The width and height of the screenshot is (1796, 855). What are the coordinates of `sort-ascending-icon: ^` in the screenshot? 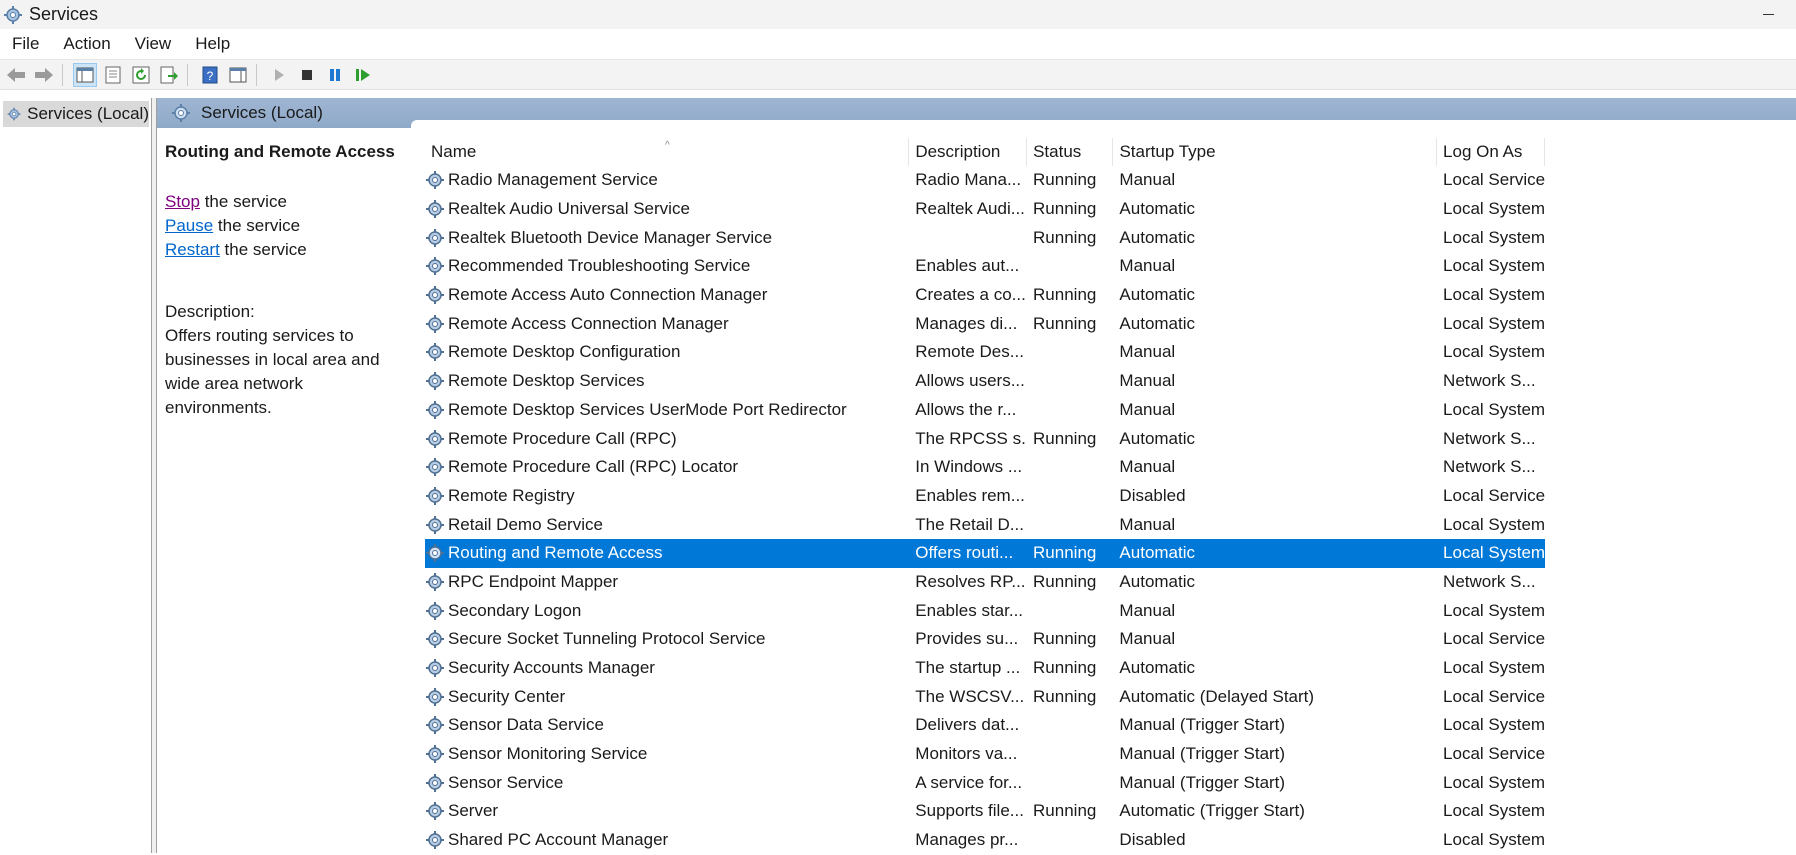 It's located at (667, 145).